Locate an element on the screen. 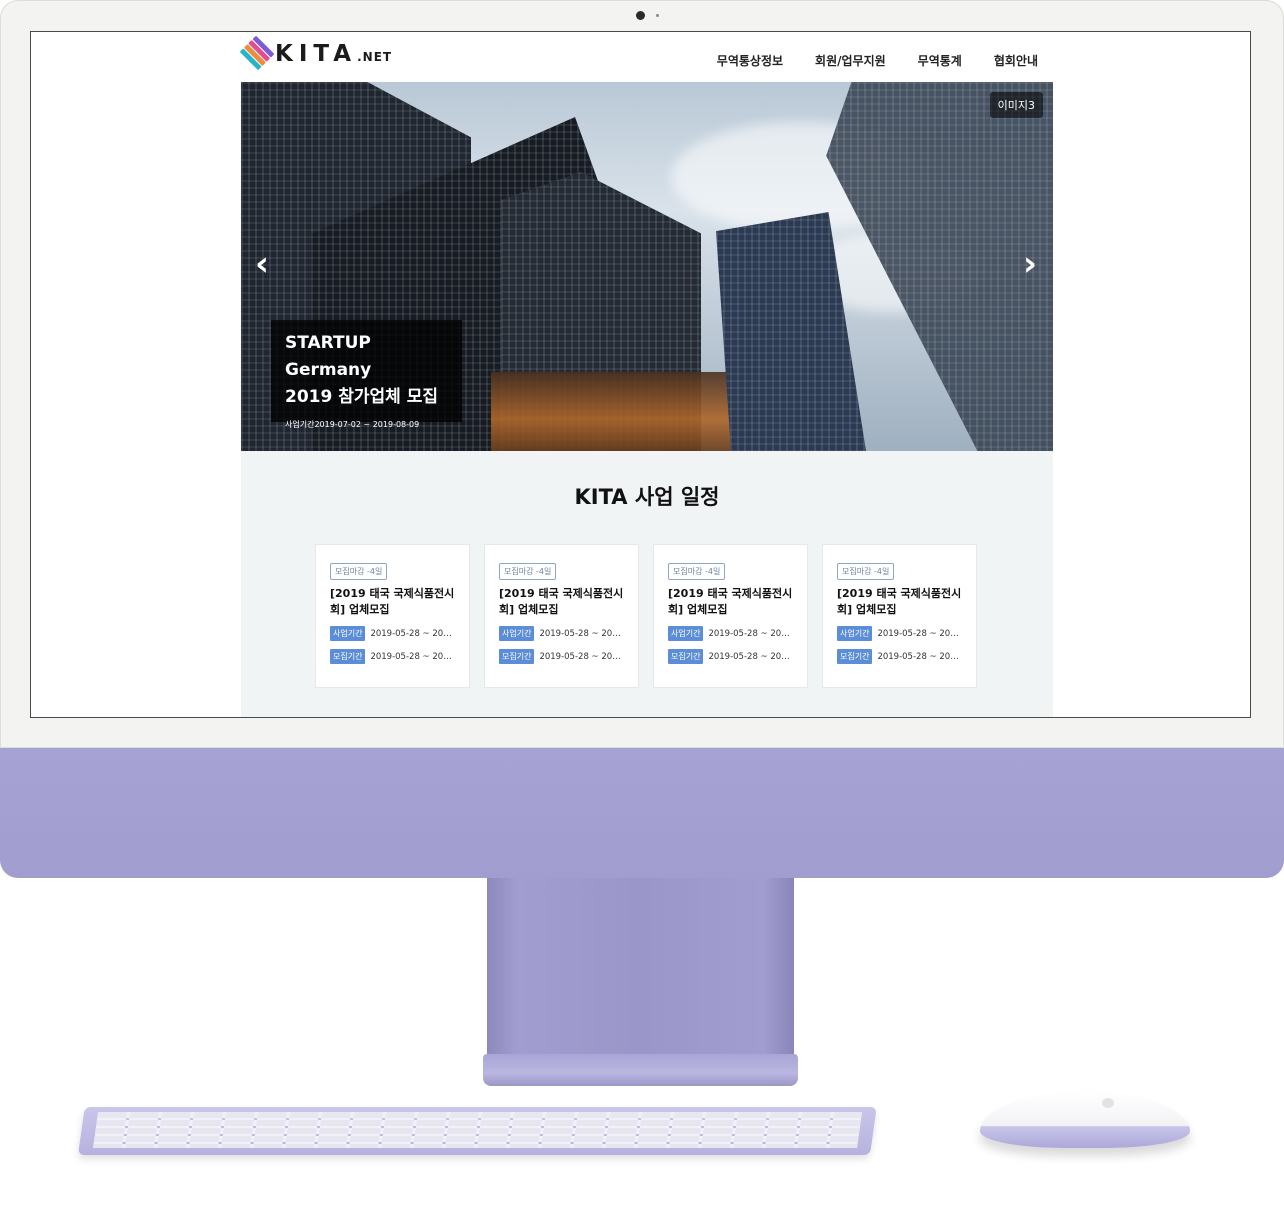  keyboard is located at coordinates (477, 1131).